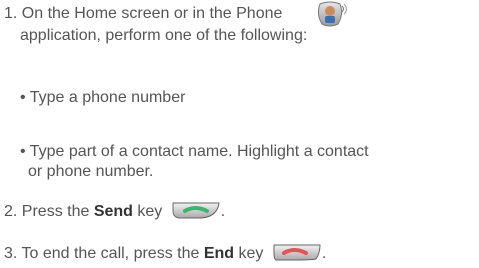 The width and height of the screenshot is (479, 268). I want to click on step-3: 3. To end the call, press the End key ., so click(165, 254).